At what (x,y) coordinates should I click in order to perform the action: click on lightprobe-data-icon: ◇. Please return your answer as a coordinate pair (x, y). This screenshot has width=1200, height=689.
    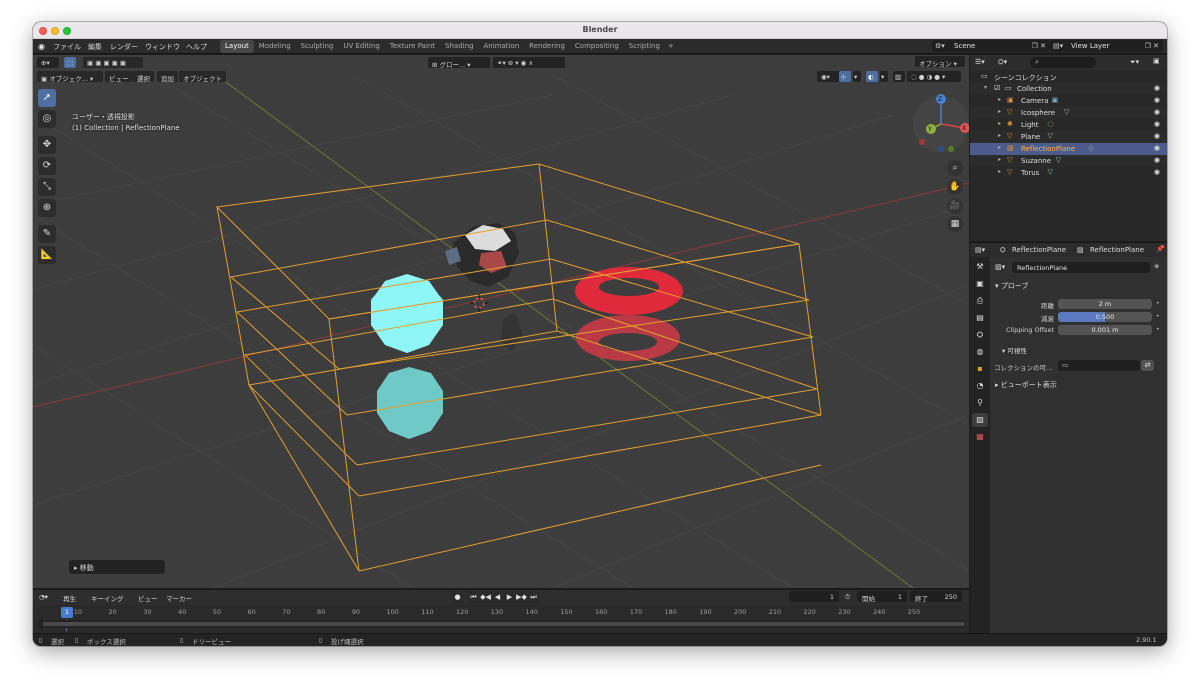
    Looking at the image, I should click on (1091, 148).